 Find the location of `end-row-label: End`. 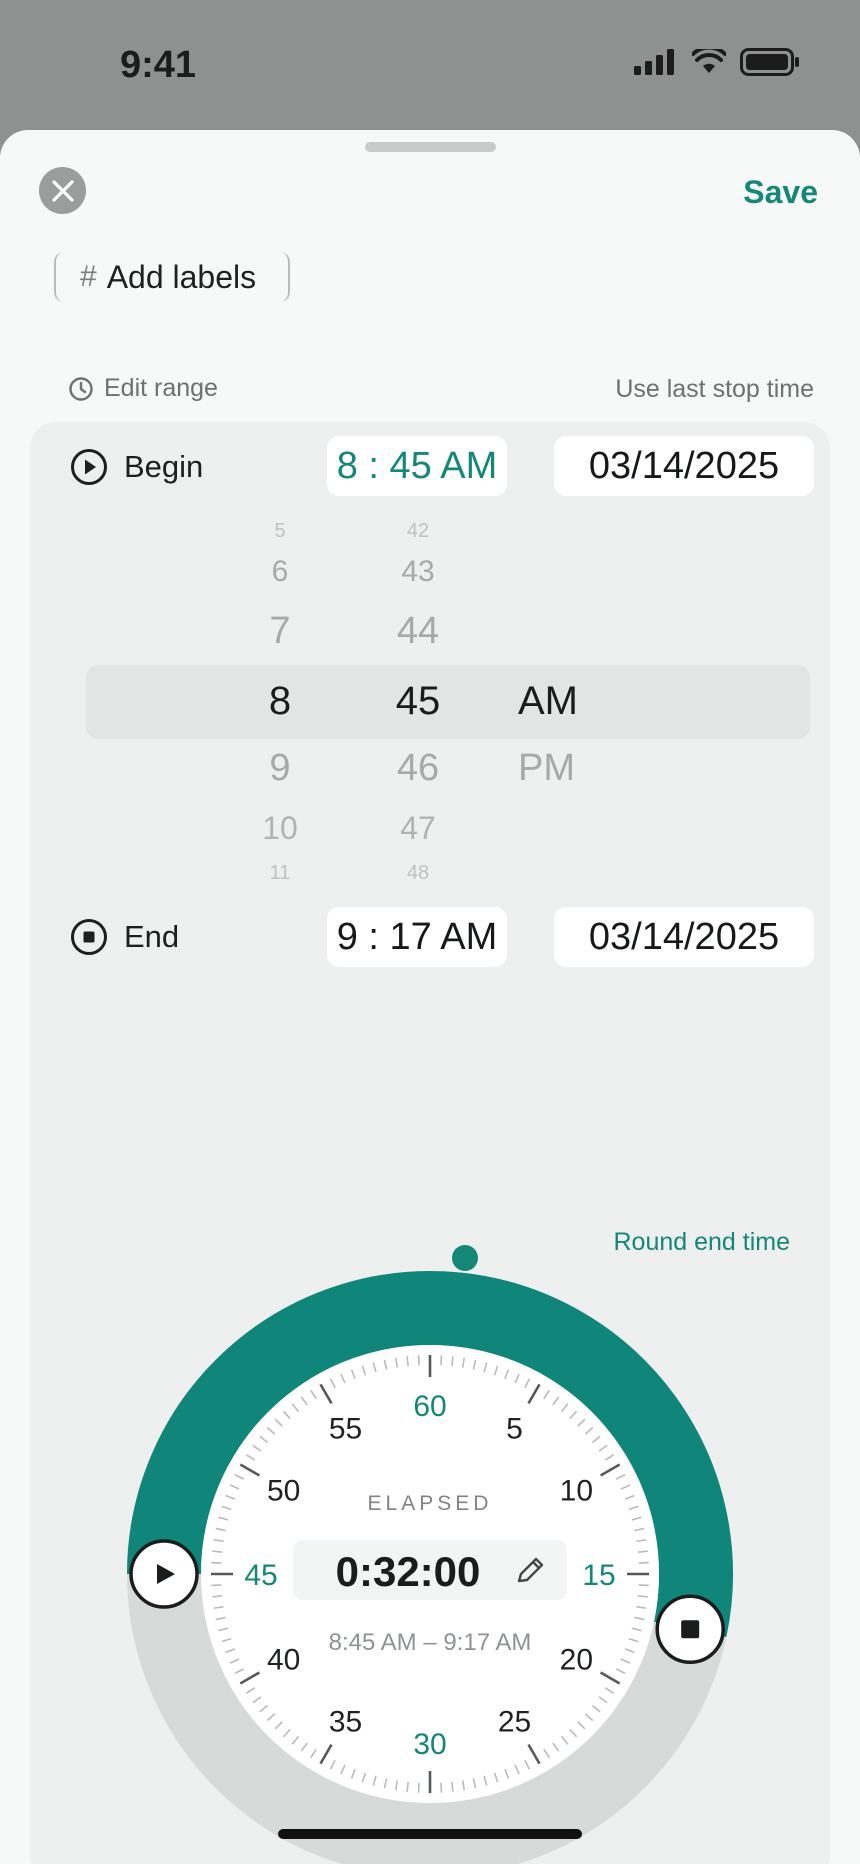

end-row-label: End is located at coordinates (124, 937).